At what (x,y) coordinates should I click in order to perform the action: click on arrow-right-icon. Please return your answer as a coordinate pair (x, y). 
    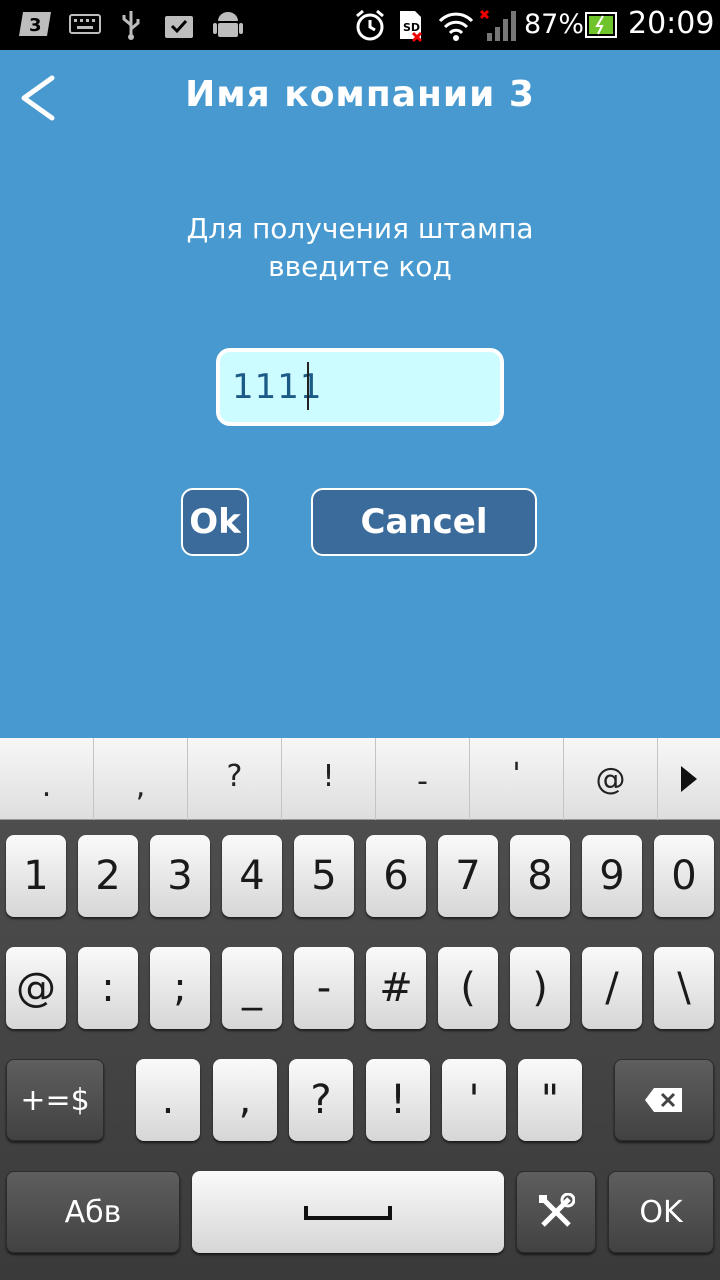
    Looking at the image, I should click on (689, 779).